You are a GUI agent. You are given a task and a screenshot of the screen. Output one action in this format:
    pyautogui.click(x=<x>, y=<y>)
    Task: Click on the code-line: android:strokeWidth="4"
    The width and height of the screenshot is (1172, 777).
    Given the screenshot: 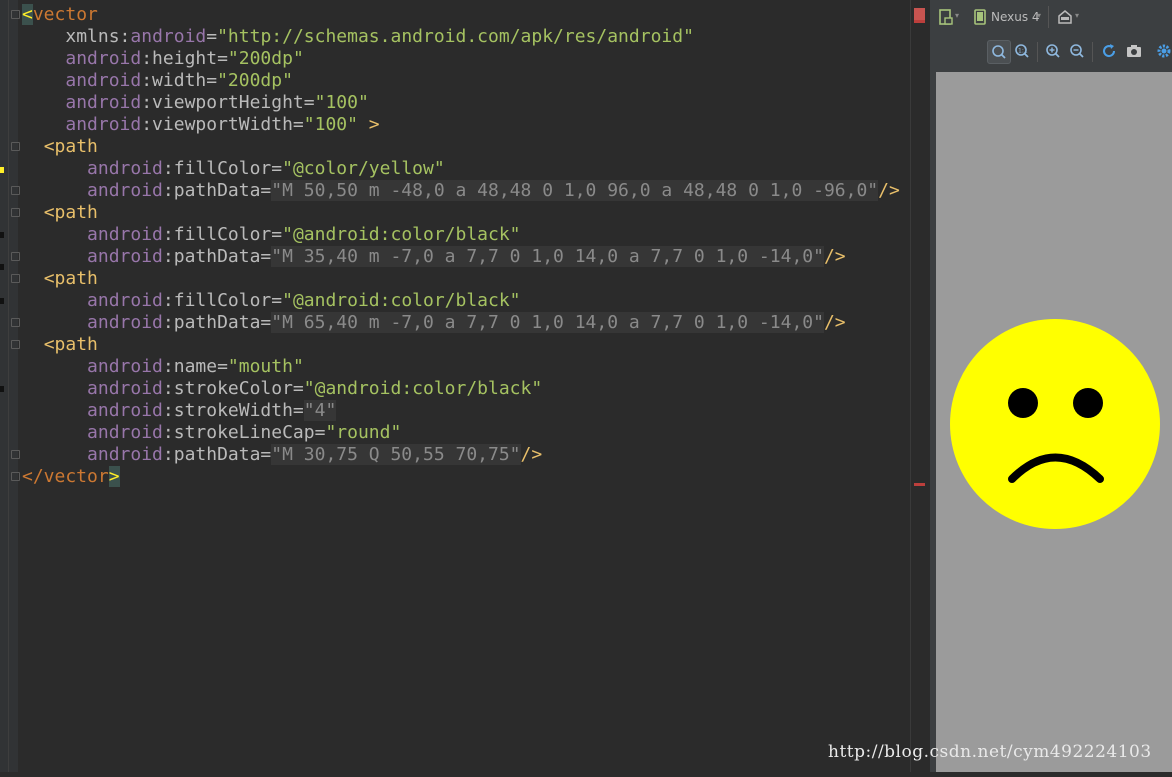 What is the action you would take?
    pyautogui.click(x=461, y=411)
    